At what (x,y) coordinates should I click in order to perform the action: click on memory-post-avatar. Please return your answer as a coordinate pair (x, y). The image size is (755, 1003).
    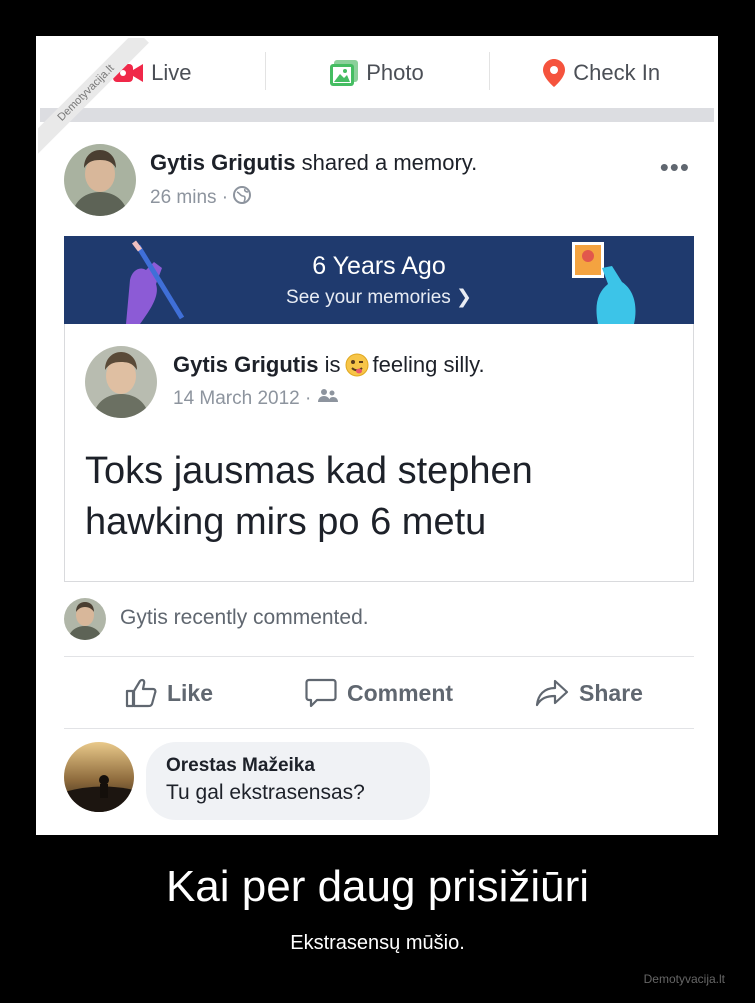
    Looking at the image, I should click on (121, 382).